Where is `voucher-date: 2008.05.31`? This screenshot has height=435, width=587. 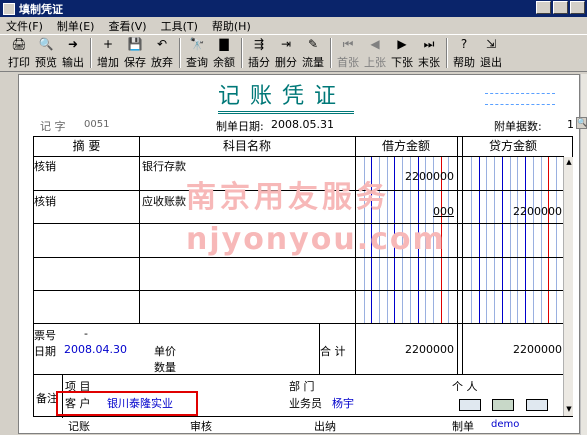
voucher-date: 2008.05.31 is located at coordinates (302, 124).